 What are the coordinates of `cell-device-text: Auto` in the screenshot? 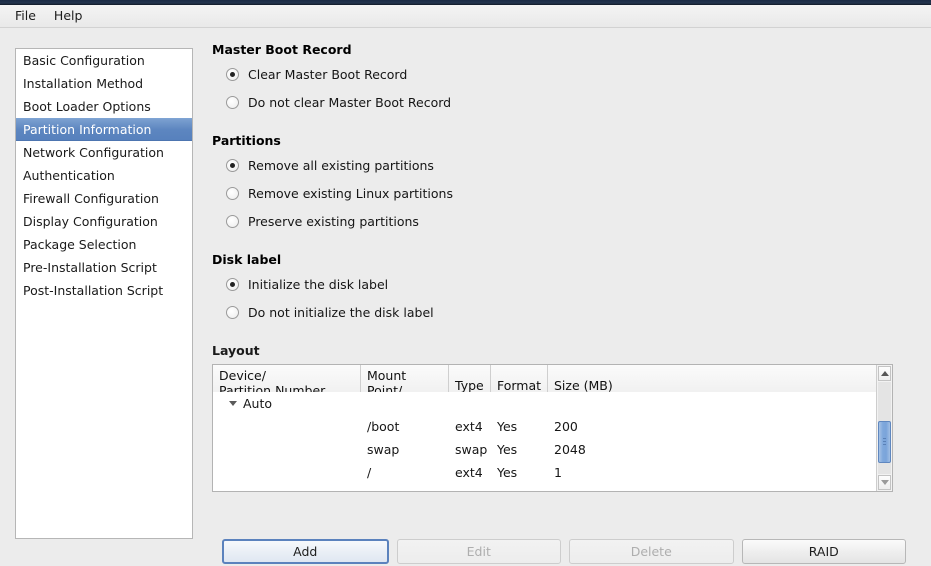 It's located at (258, 403).